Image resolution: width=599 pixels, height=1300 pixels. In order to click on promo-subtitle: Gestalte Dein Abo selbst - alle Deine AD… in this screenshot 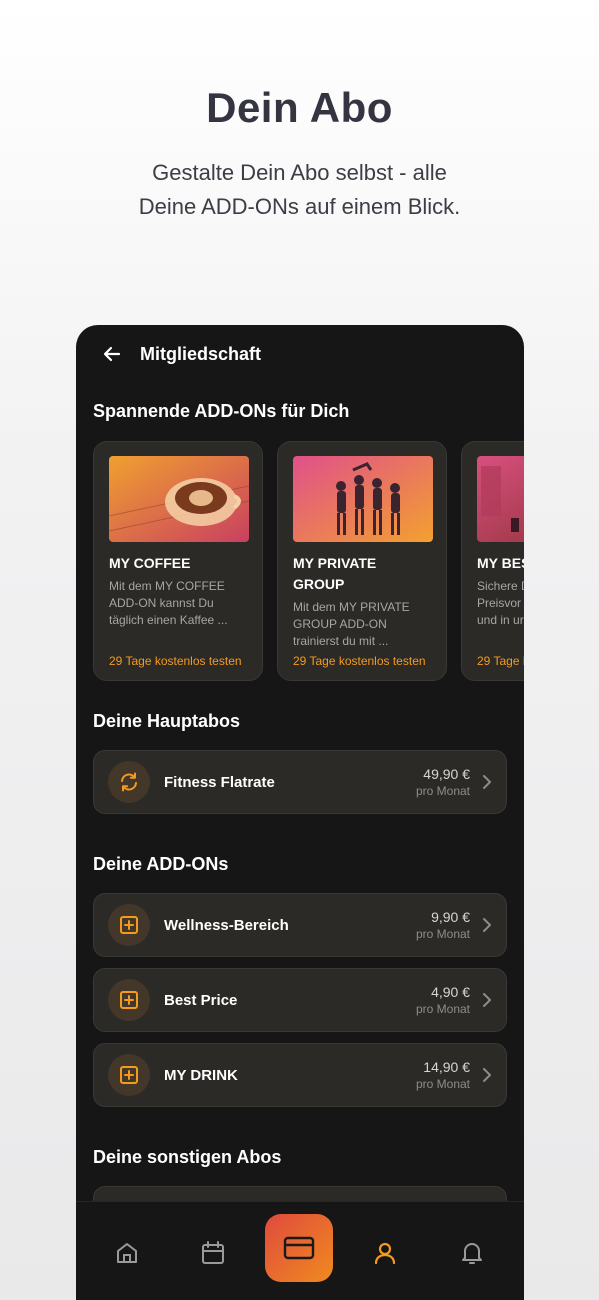, I will do `click(299, 190)`.